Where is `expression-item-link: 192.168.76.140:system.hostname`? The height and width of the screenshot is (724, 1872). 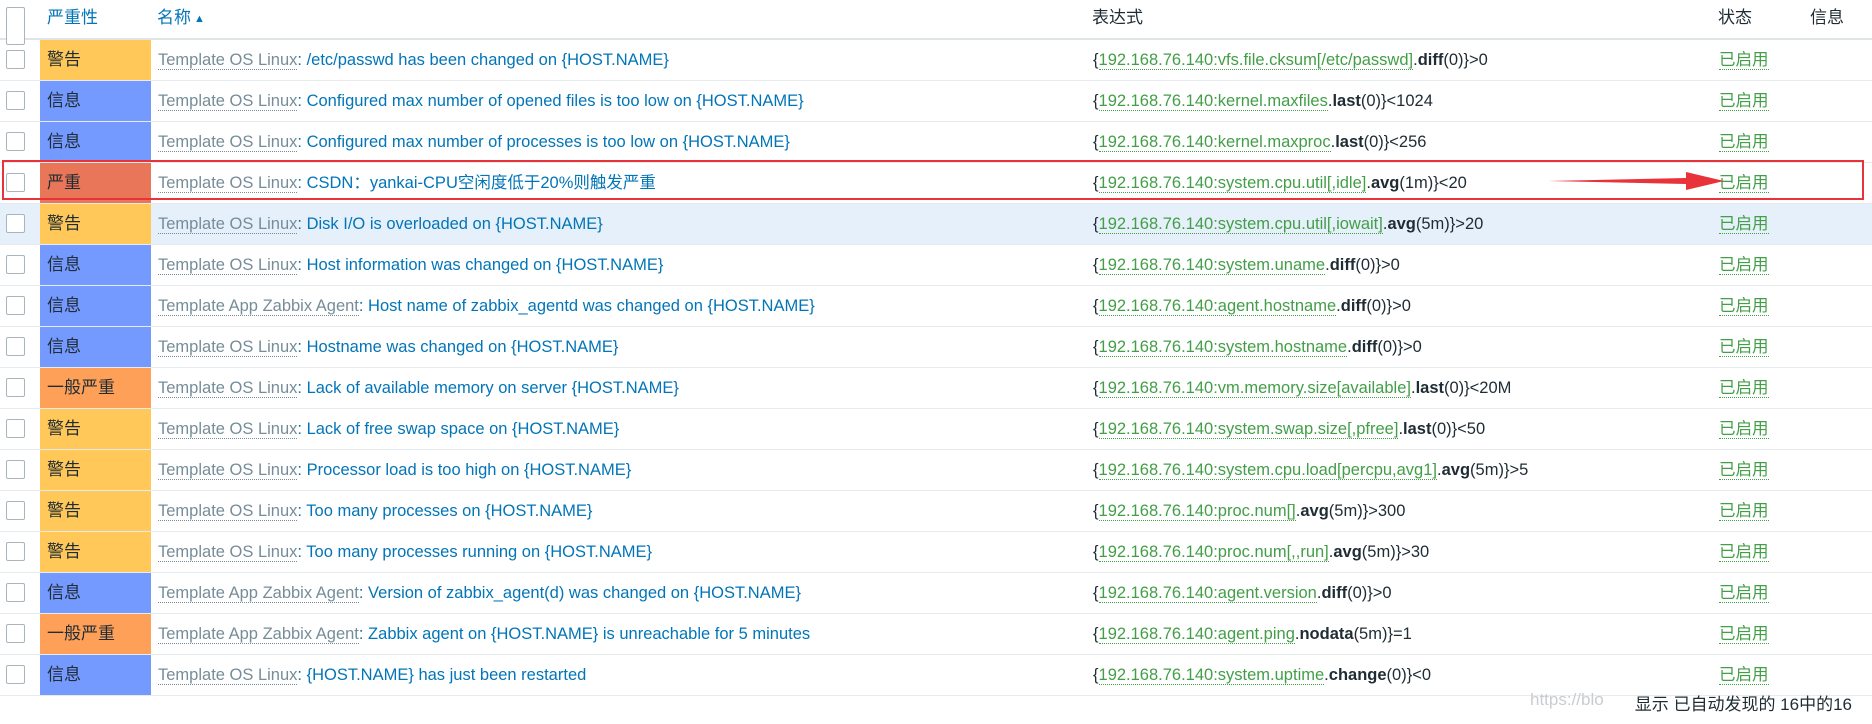 expression-item-link: 192.168.76.140:system.hostname is located at coordinates (1223, 347).